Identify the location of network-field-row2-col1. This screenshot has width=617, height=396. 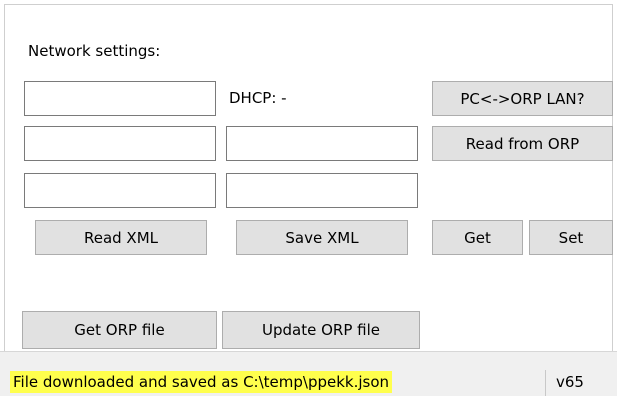
(120, 143).